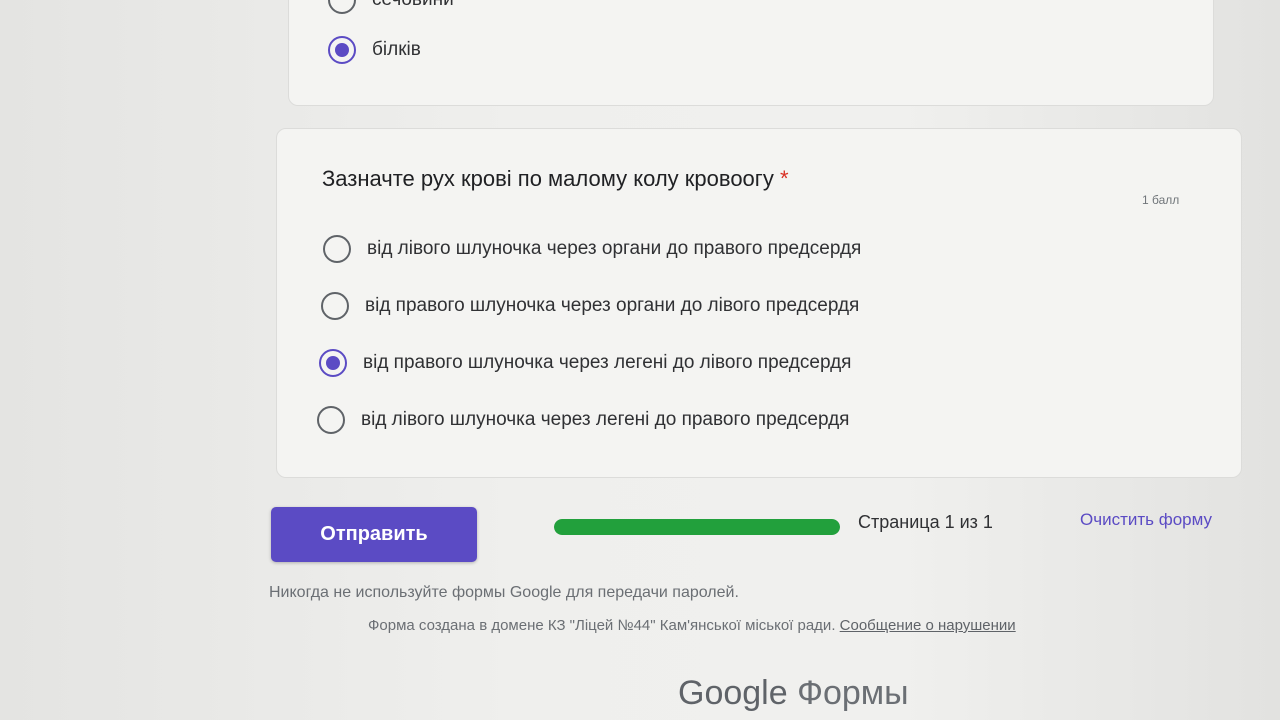 This screenshot has width=1280, height=720. Describe the element at coordinates (793, 693) in the screenshot. I see `google-forms-logo: Google Формы` at that location.